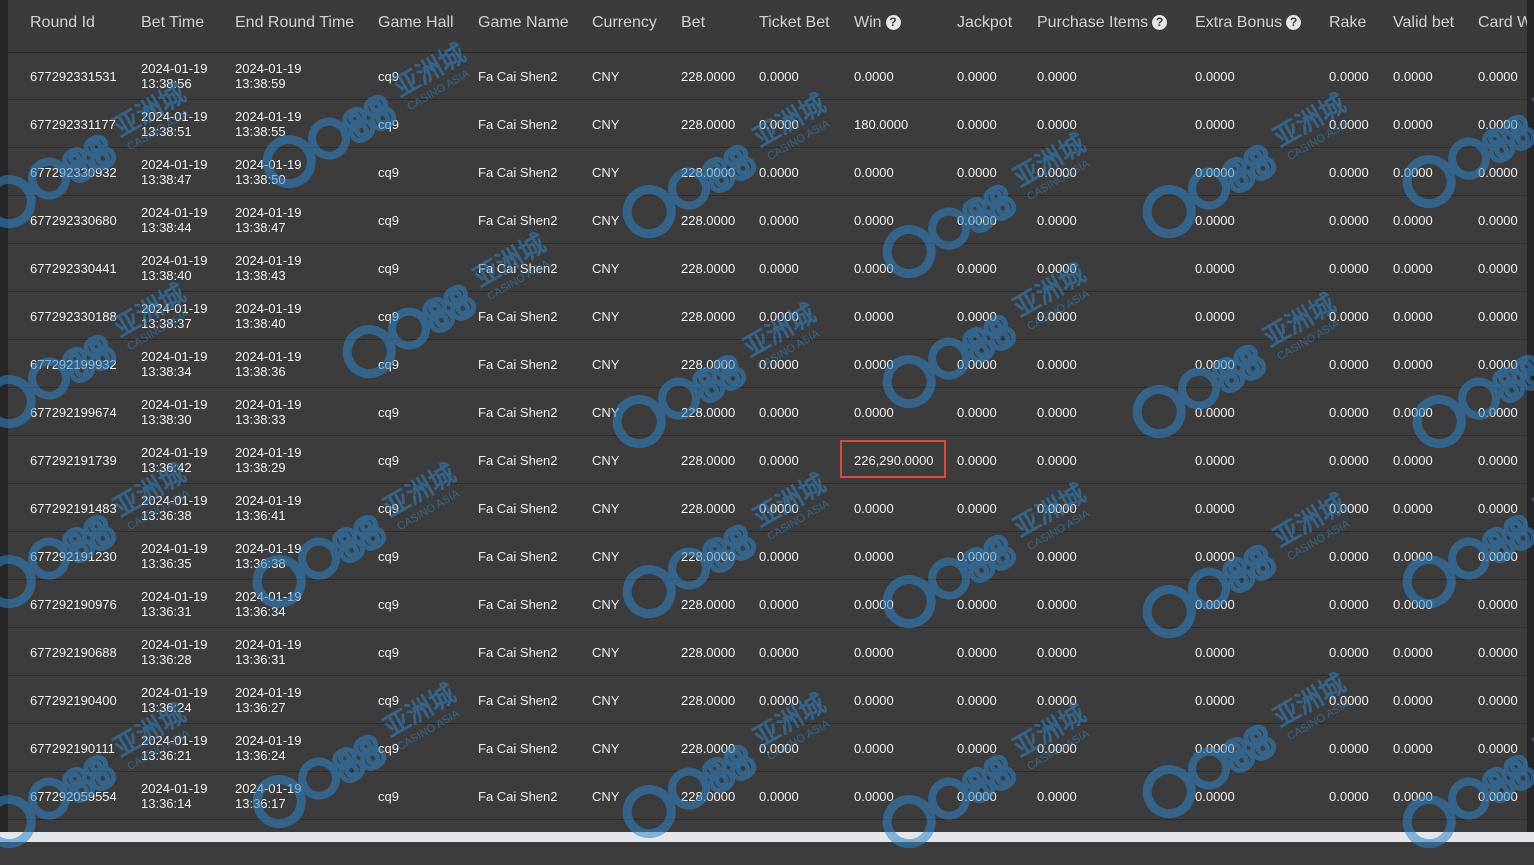  I want to click on bet-time-cell: 2024-01-1913:36:38, so click(174, 508).